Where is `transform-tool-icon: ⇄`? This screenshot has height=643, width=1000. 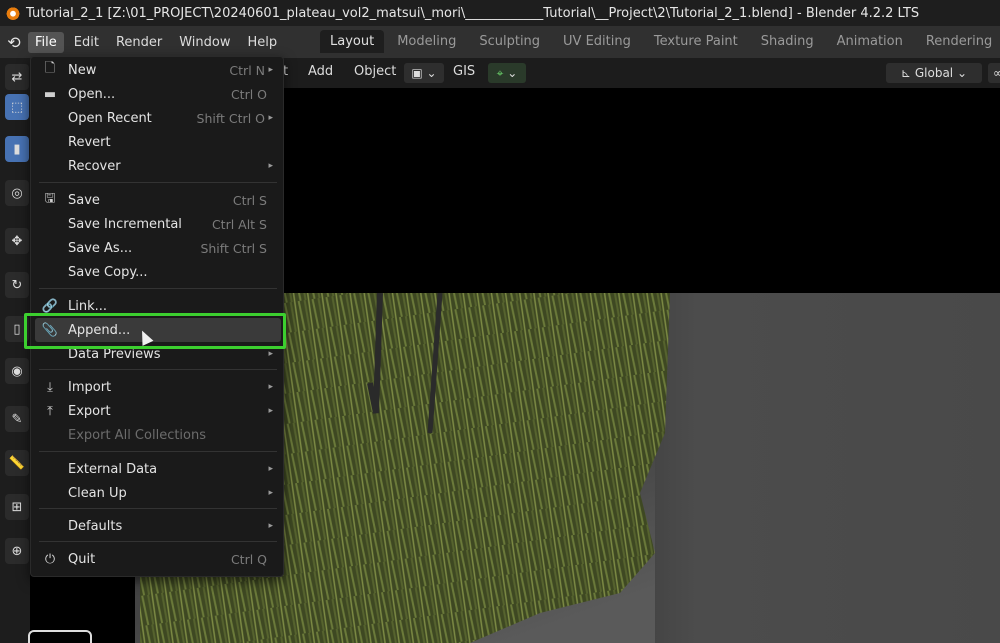
transform-tool-icon: ⇄ is located at coordinates (17, 77).